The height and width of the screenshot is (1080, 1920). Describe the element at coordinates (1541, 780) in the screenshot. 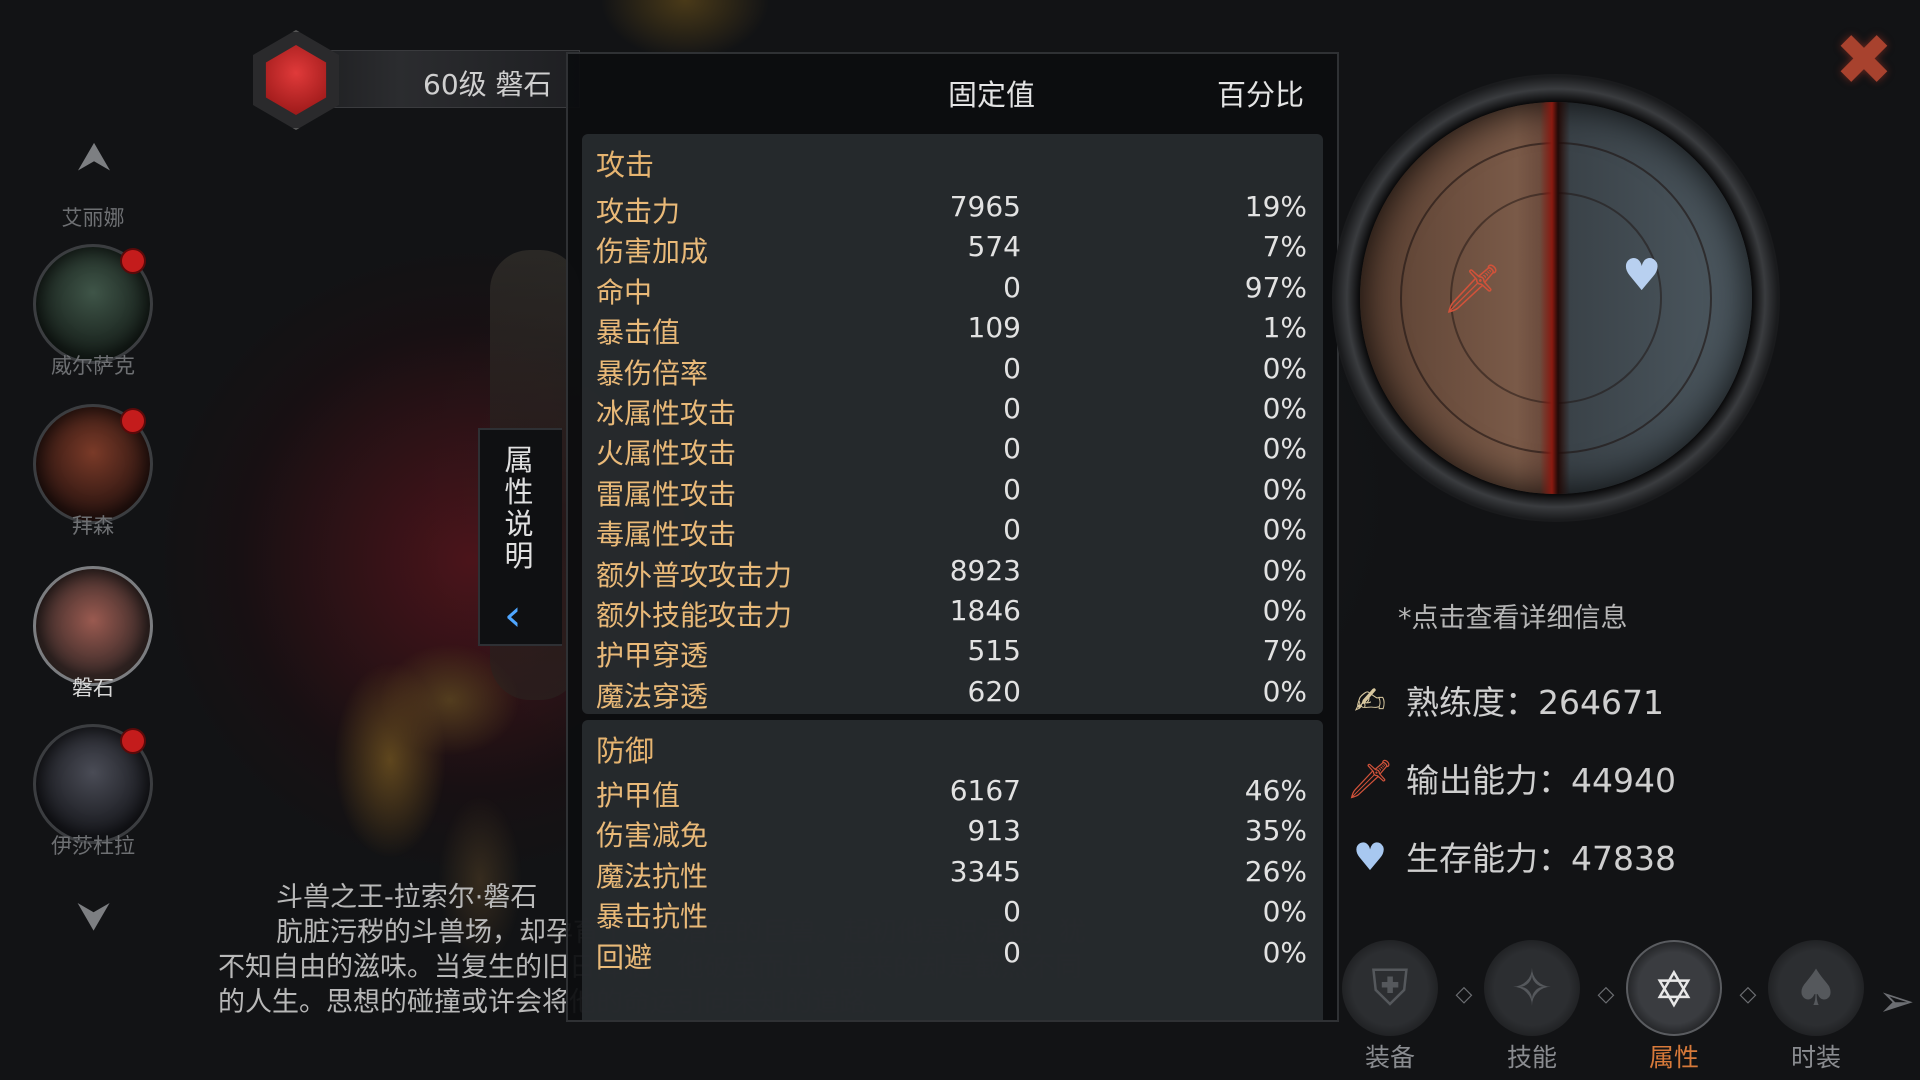

I see `output-text: 输出能力：44940` at that location.